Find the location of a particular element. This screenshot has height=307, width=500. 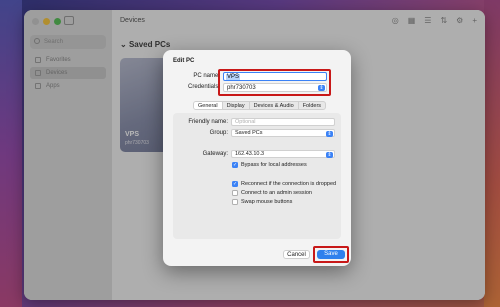

gateway-value: 162.43.10.3 is located at coordinates (250, 154).